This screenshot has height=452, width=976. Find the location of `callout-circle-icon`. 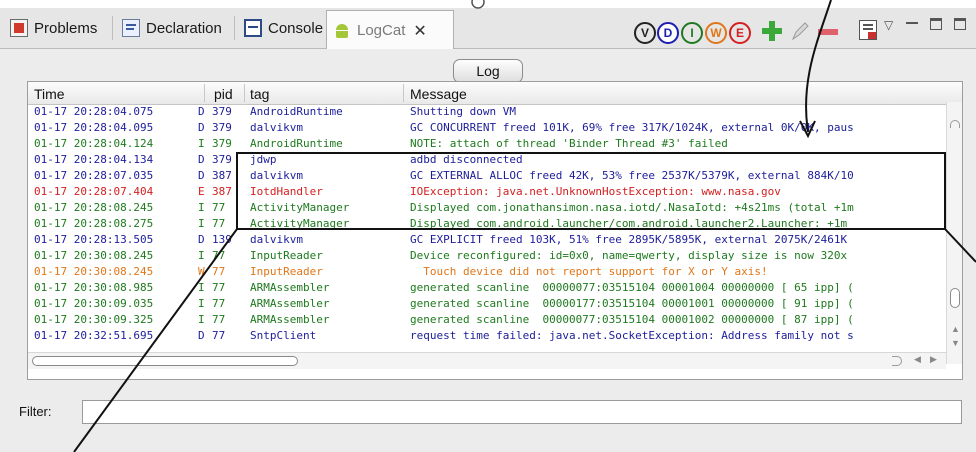

callout-circle-icon is located at coordinates (478, 4).